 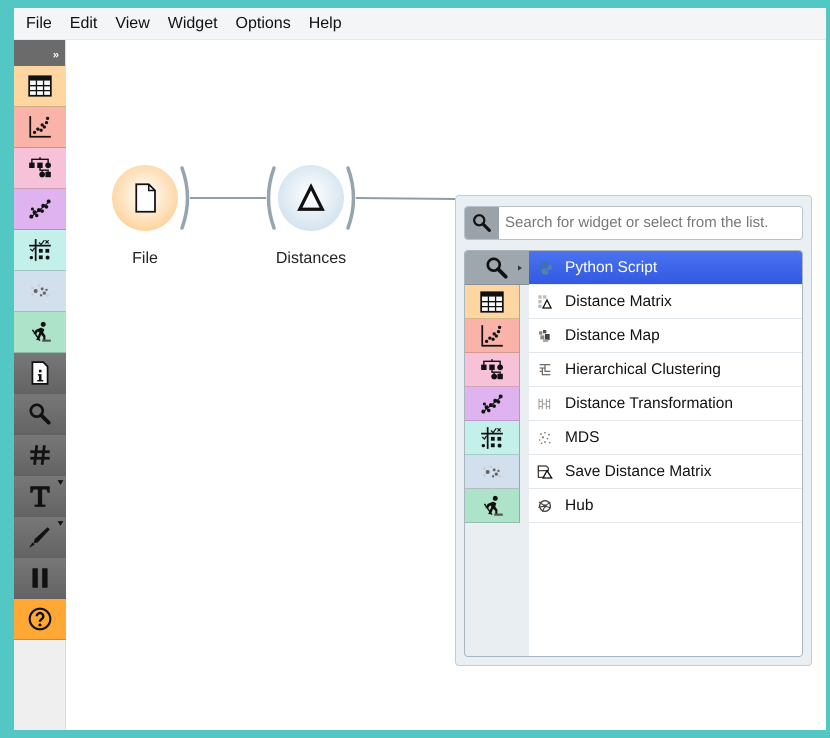 What do you see at coordinates (545, 302) in the screenshot?
I see `matrix-icon` at bounding box center [545, 302].